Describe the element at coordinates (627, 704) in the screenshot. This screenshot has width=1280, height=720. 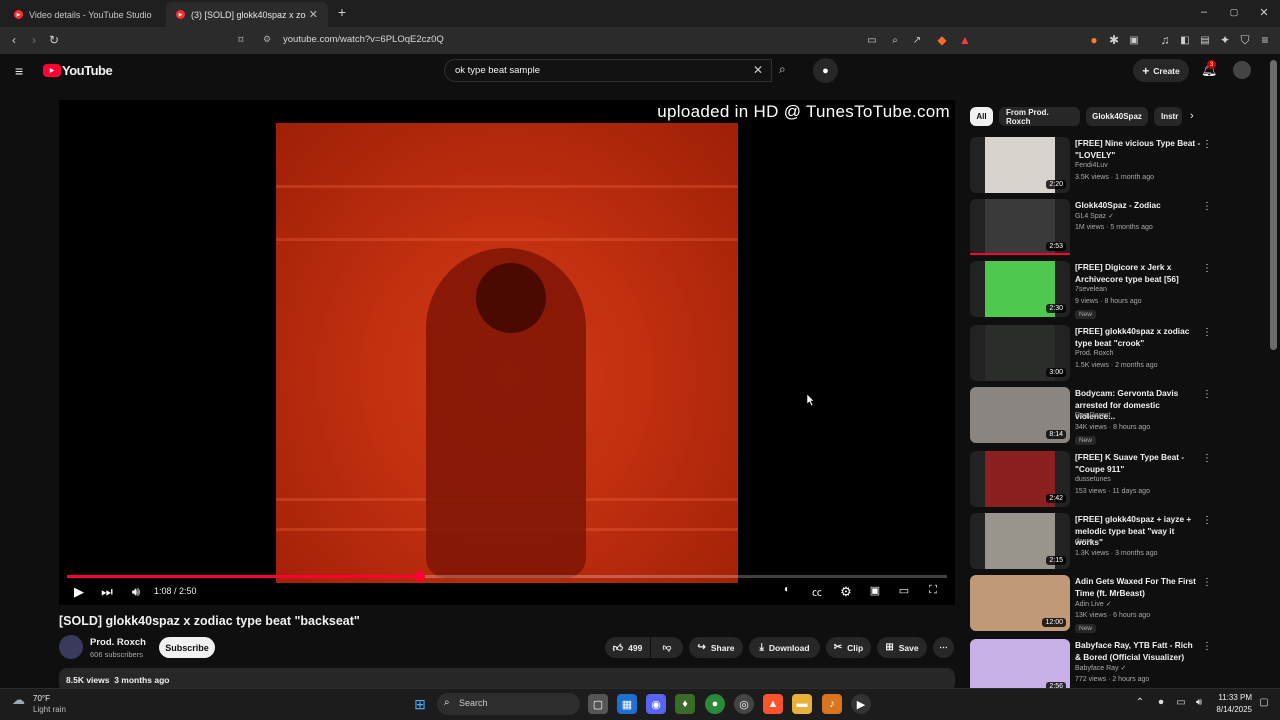
I see `store-icon: ▦` at that location.